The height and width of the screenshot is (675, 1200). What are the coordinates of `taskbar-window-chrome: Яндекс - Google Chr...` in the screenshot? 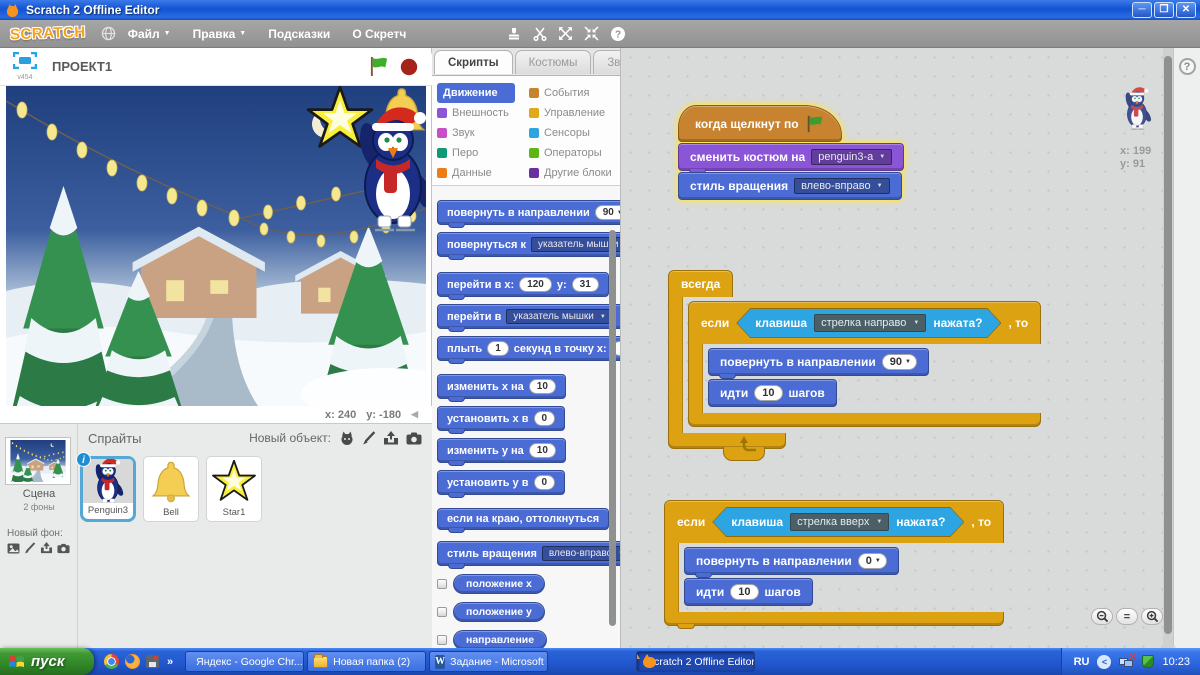 It's located at (245, 661).